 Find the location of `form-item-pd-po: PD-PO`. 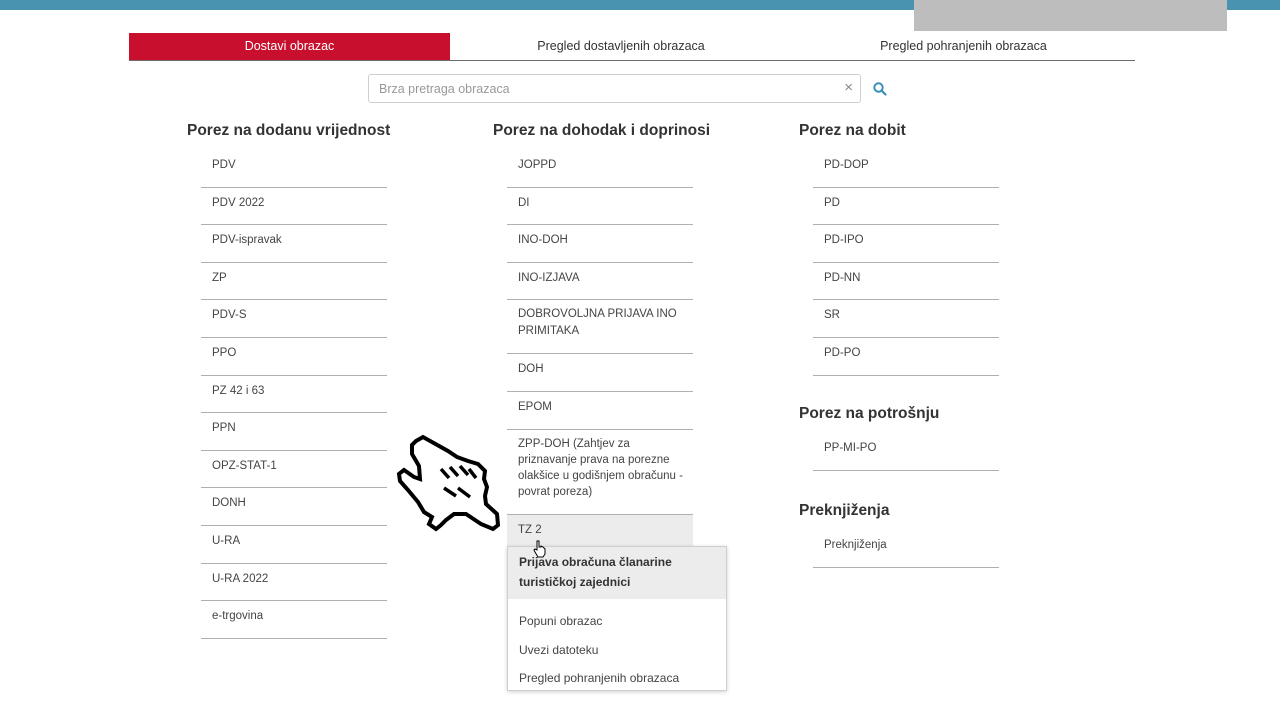

form-item-pd-po: PD-PO is located at coordinates (906, 357).